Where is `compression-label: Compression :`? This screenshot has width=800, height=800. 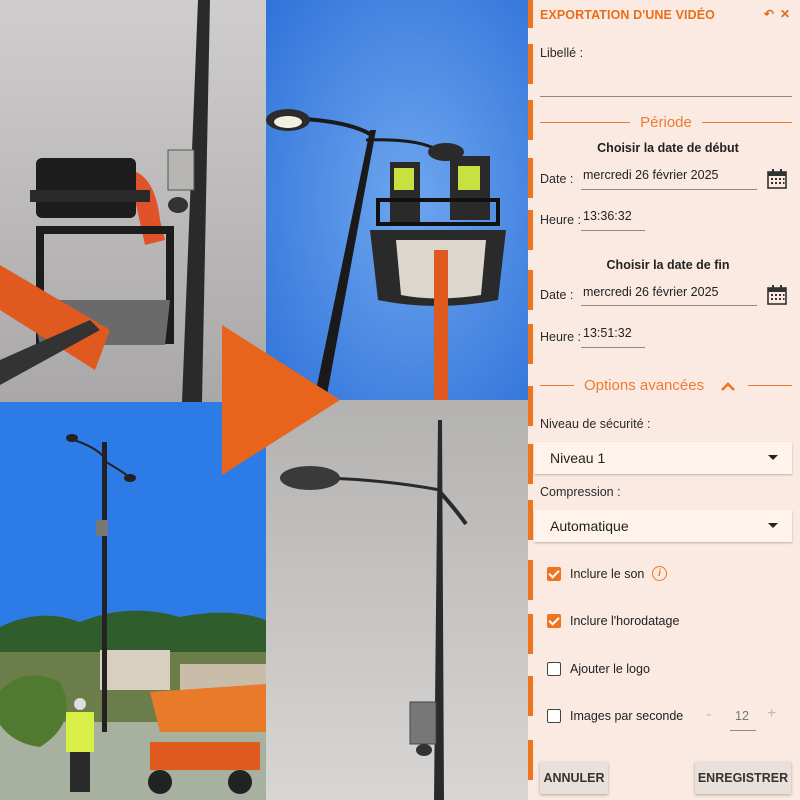 compression-label: Compression : is located at coordinates (580, 492).